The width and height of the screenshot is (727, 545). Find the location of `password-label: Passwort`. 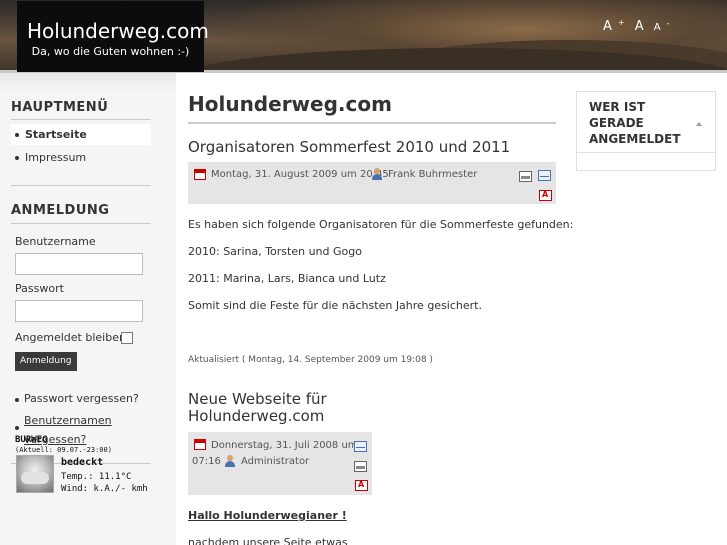

password-label: Passwort is located at coordinates (39, 288).